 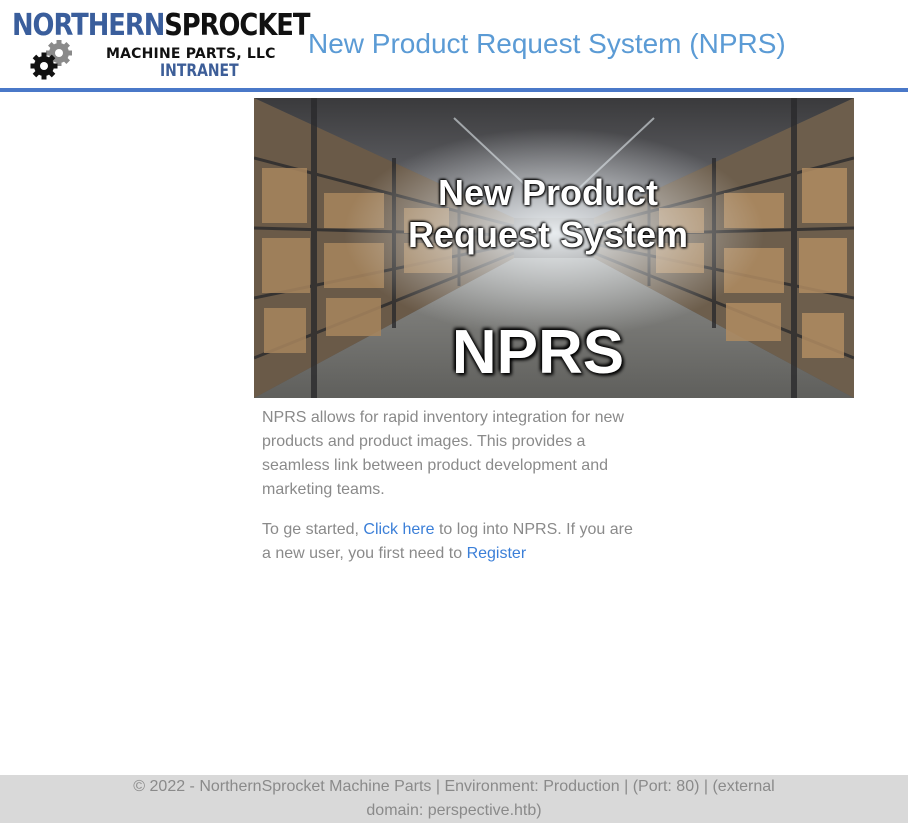 What do you see at coordinates (548, 234) in the screenshot?
I see `banner-heading-line2: Request System` at bounding box center [548, 234].